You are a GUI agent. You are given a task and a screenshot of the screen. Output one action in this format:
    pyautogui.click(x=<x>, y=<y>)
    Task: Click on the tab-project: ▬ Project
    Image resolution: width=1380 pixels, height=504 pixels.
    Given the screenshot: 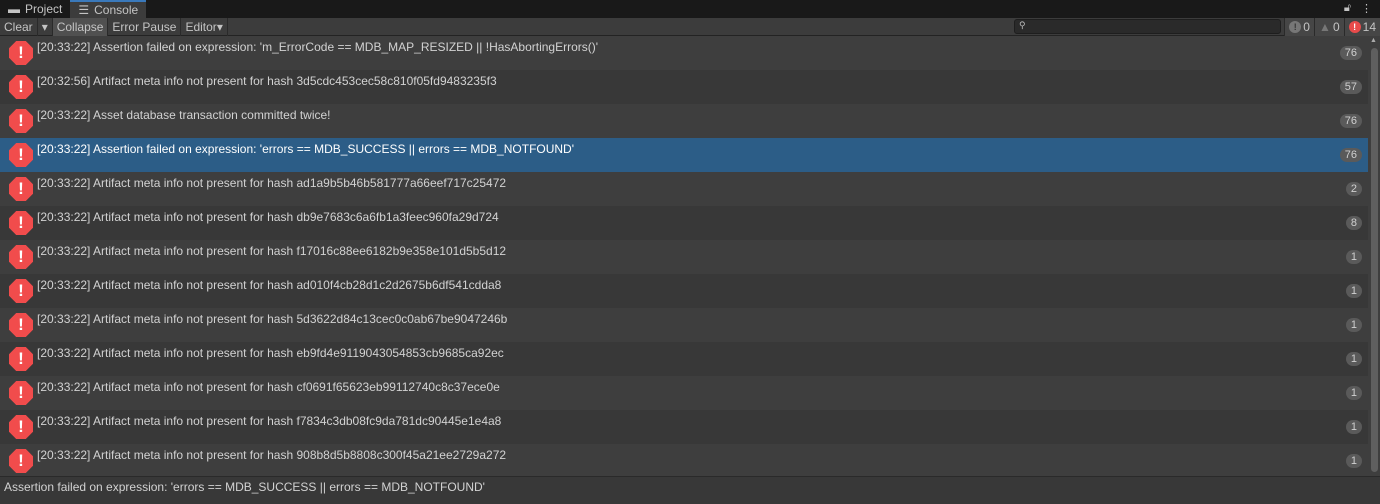 What is the action you would take?
    pyautogui.click(x=35, y=9)
    